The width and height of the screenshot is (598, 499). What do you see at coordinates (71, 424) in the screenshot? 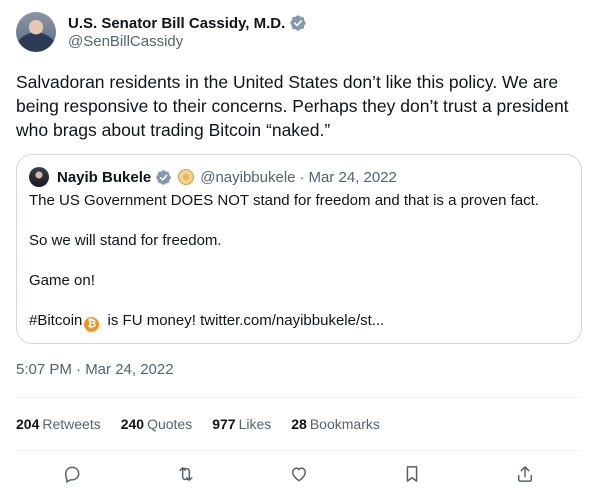
I see `stat-label: Retweets` at bounding box center [71, 424].